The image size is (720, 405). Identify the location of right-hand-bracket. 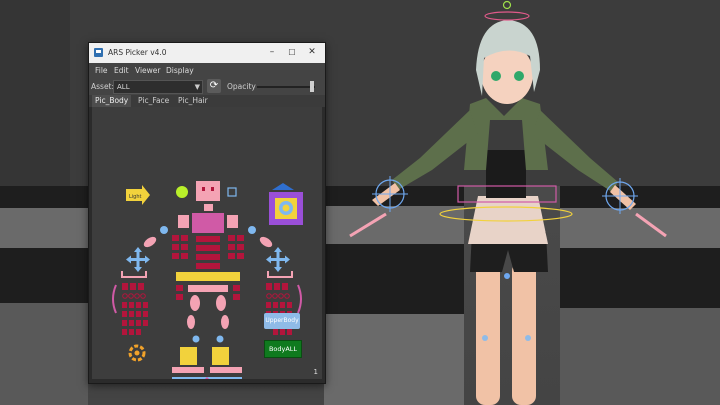
(299, 299).